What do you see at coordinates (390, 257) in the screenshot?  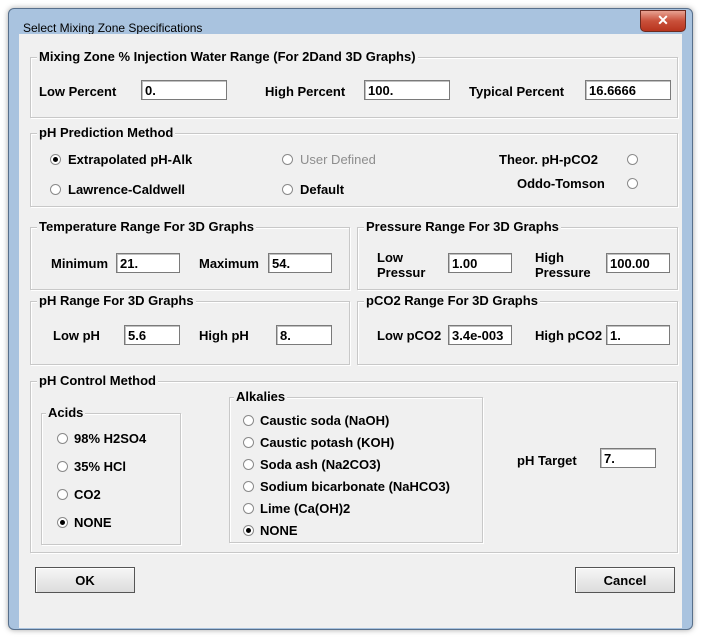 I see `pressure-low-label-line1: Low` at bounding box center [390, 257].